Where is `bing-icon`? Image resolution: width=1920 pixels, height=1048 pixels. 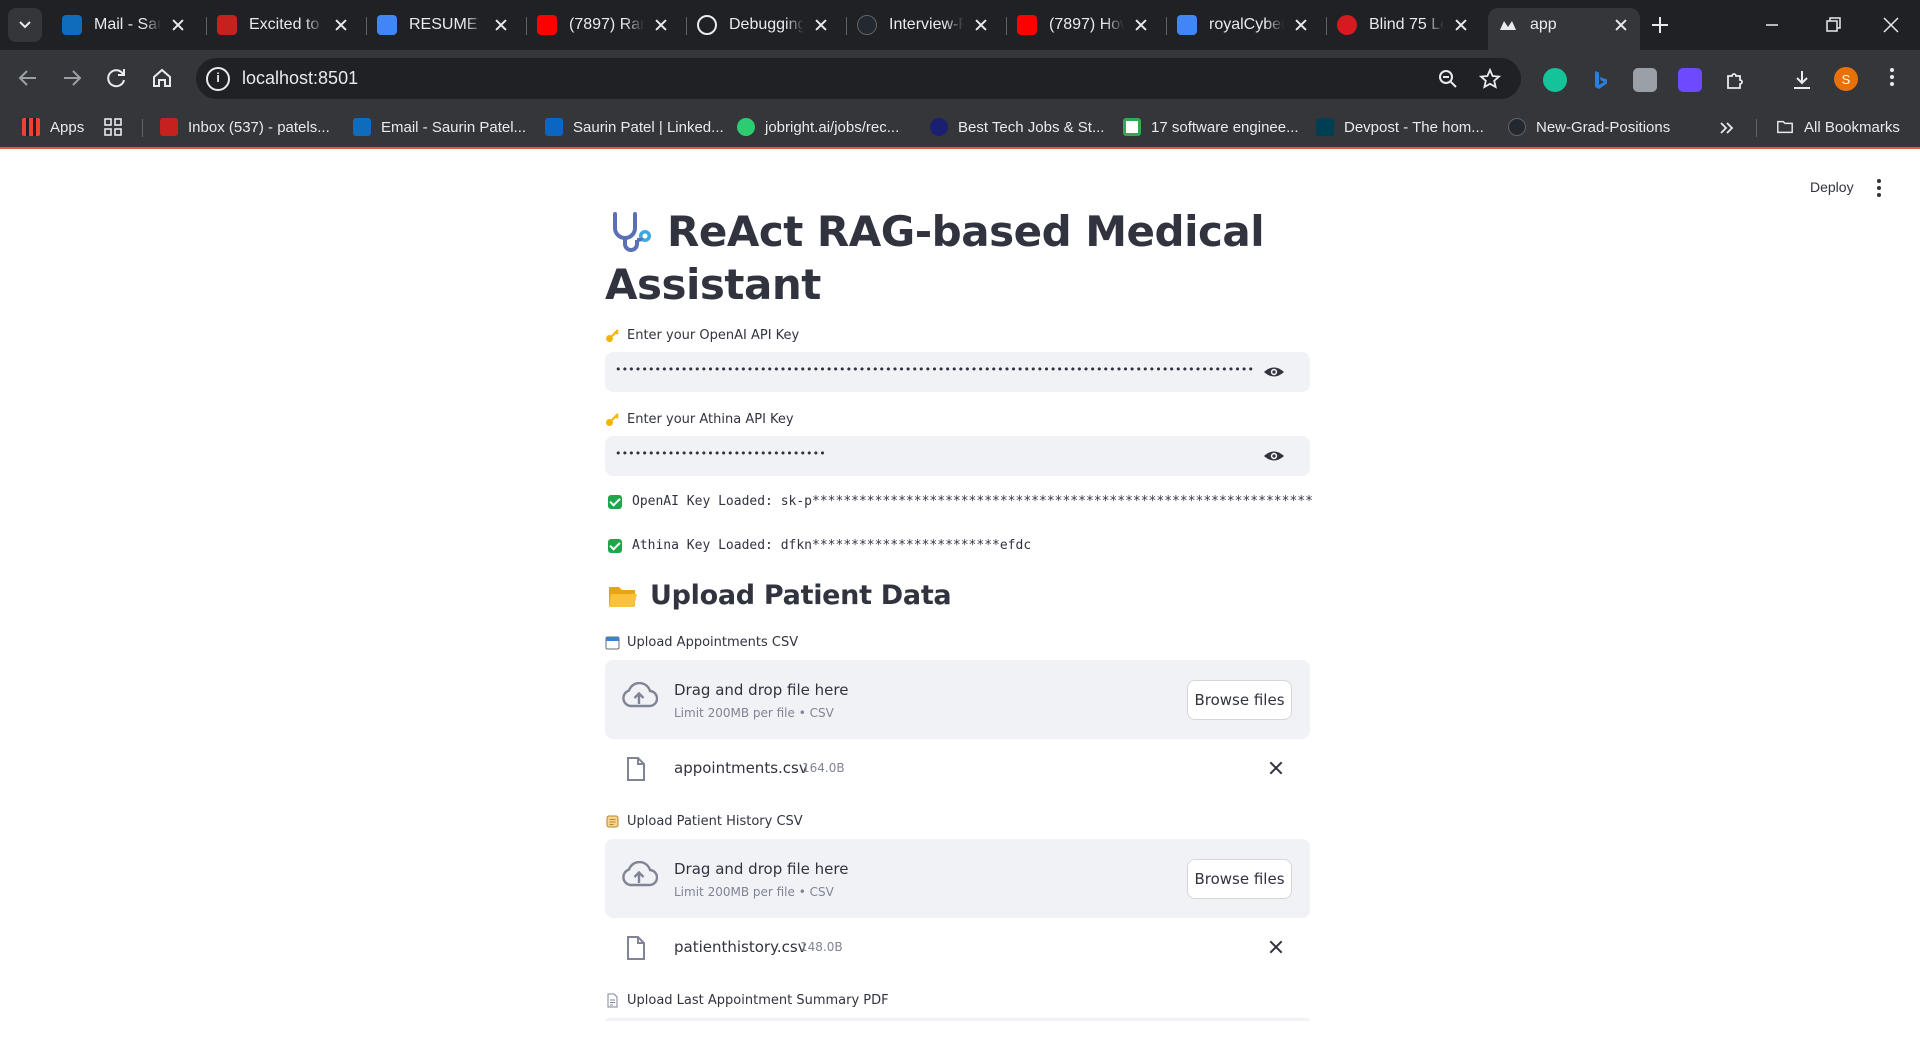
bing-icon is located at coordinates (1600, 80).